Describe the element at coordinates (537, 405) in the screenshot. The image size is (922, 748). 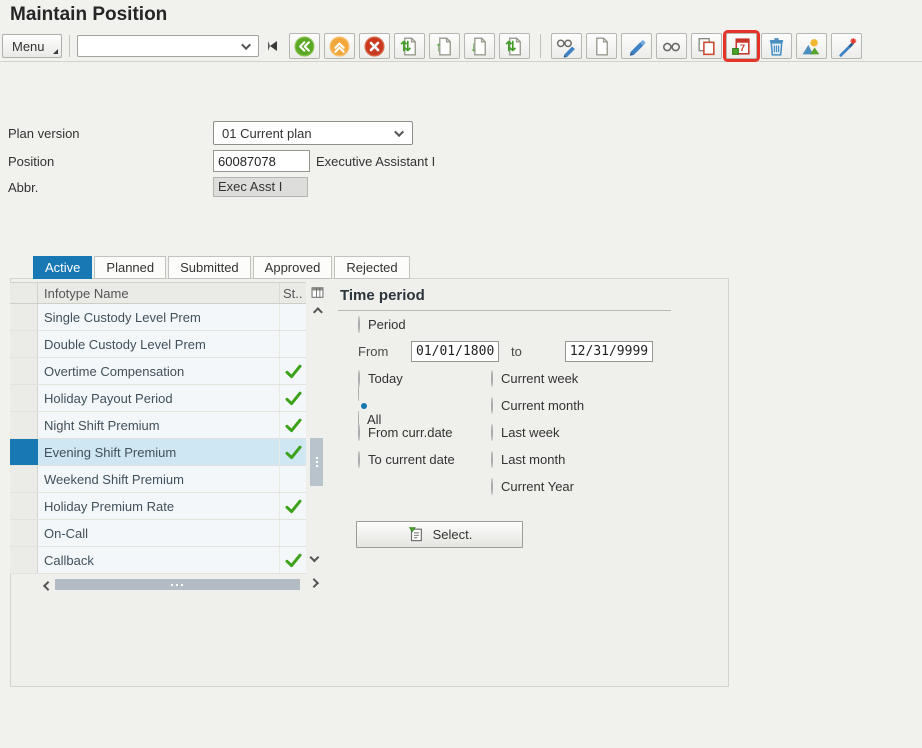
I see `radio-option-current-month: Current month` at that location.